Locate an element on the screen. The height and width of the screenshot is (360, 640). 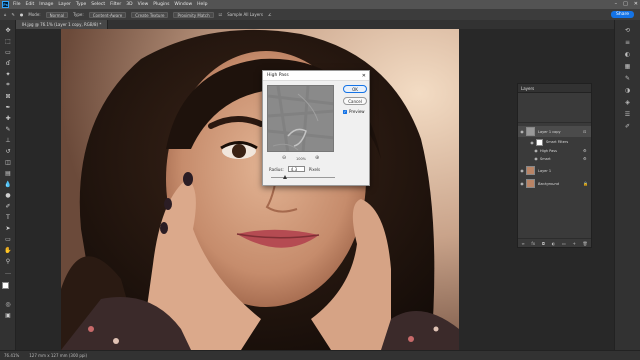
radius-slider-track is located at coordinates (303, 177).